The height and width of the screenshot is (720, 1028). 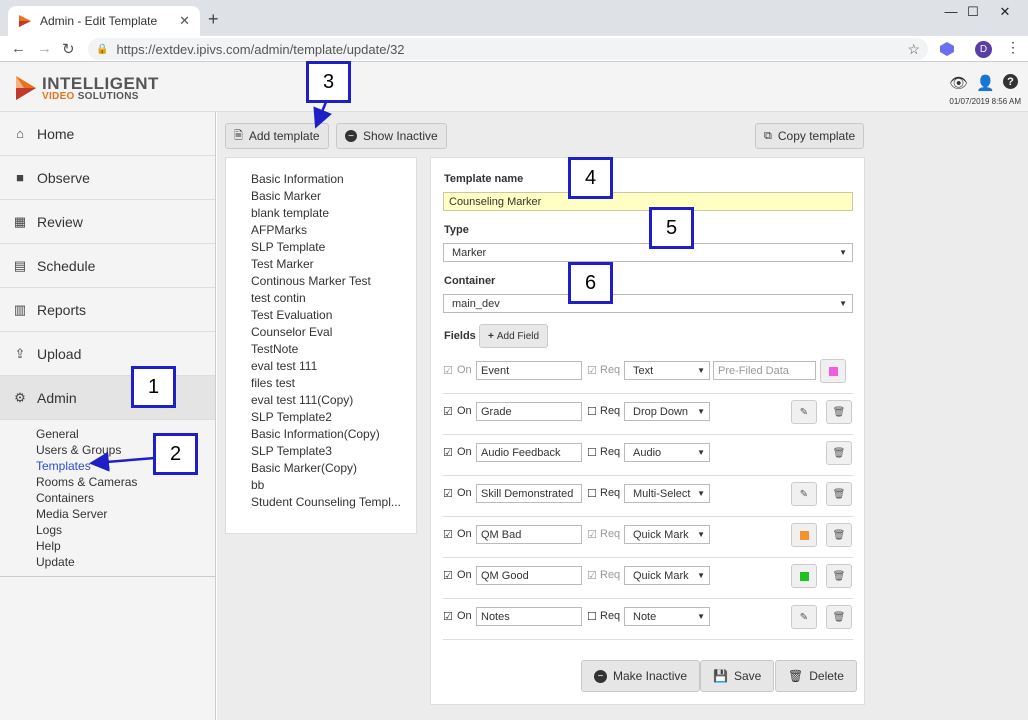 What do you see at coordinates (153, 387) in the screenshot?
I see `annotation-1: 1` at bounding box center [153, 387].